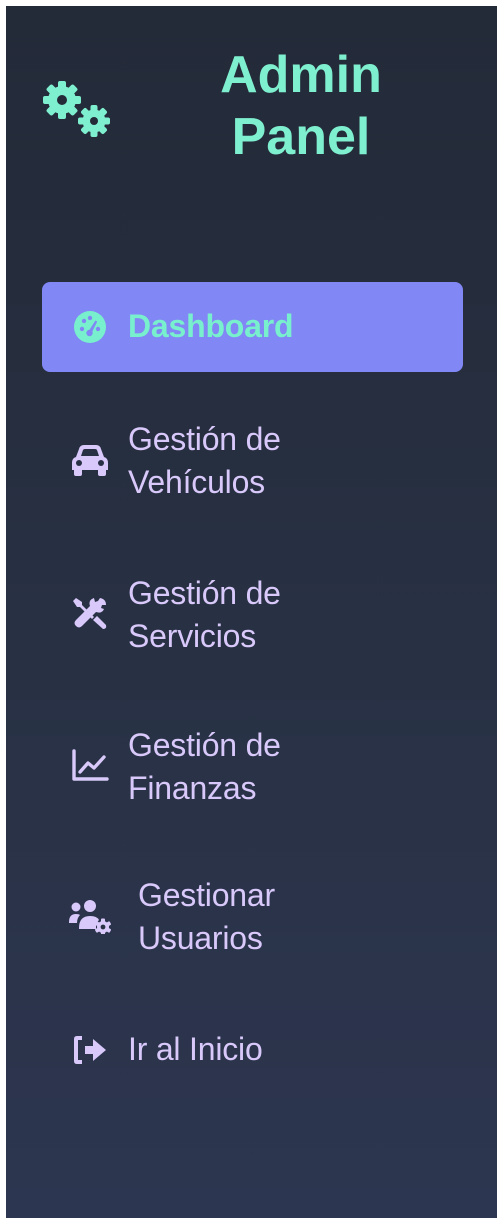 Image resolution: width=497 pixels, height=1218 pixels. What do you see at coordinates (301, 75) in the screenshot?
I see `brand-title-line1: Admin` at bounding box center [301, 75].